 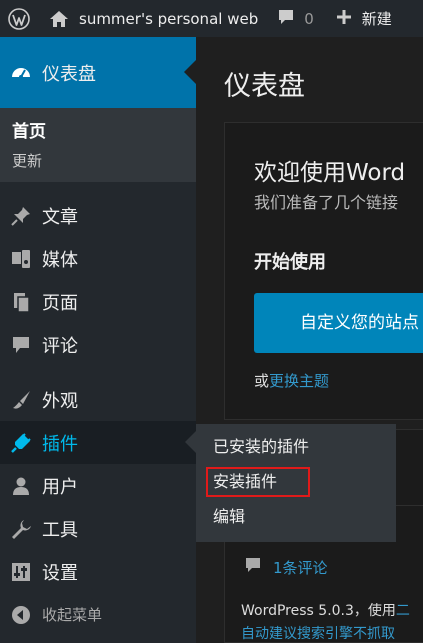 I want to click on submenu-item-home: 首页, so click(x=104, y=132).